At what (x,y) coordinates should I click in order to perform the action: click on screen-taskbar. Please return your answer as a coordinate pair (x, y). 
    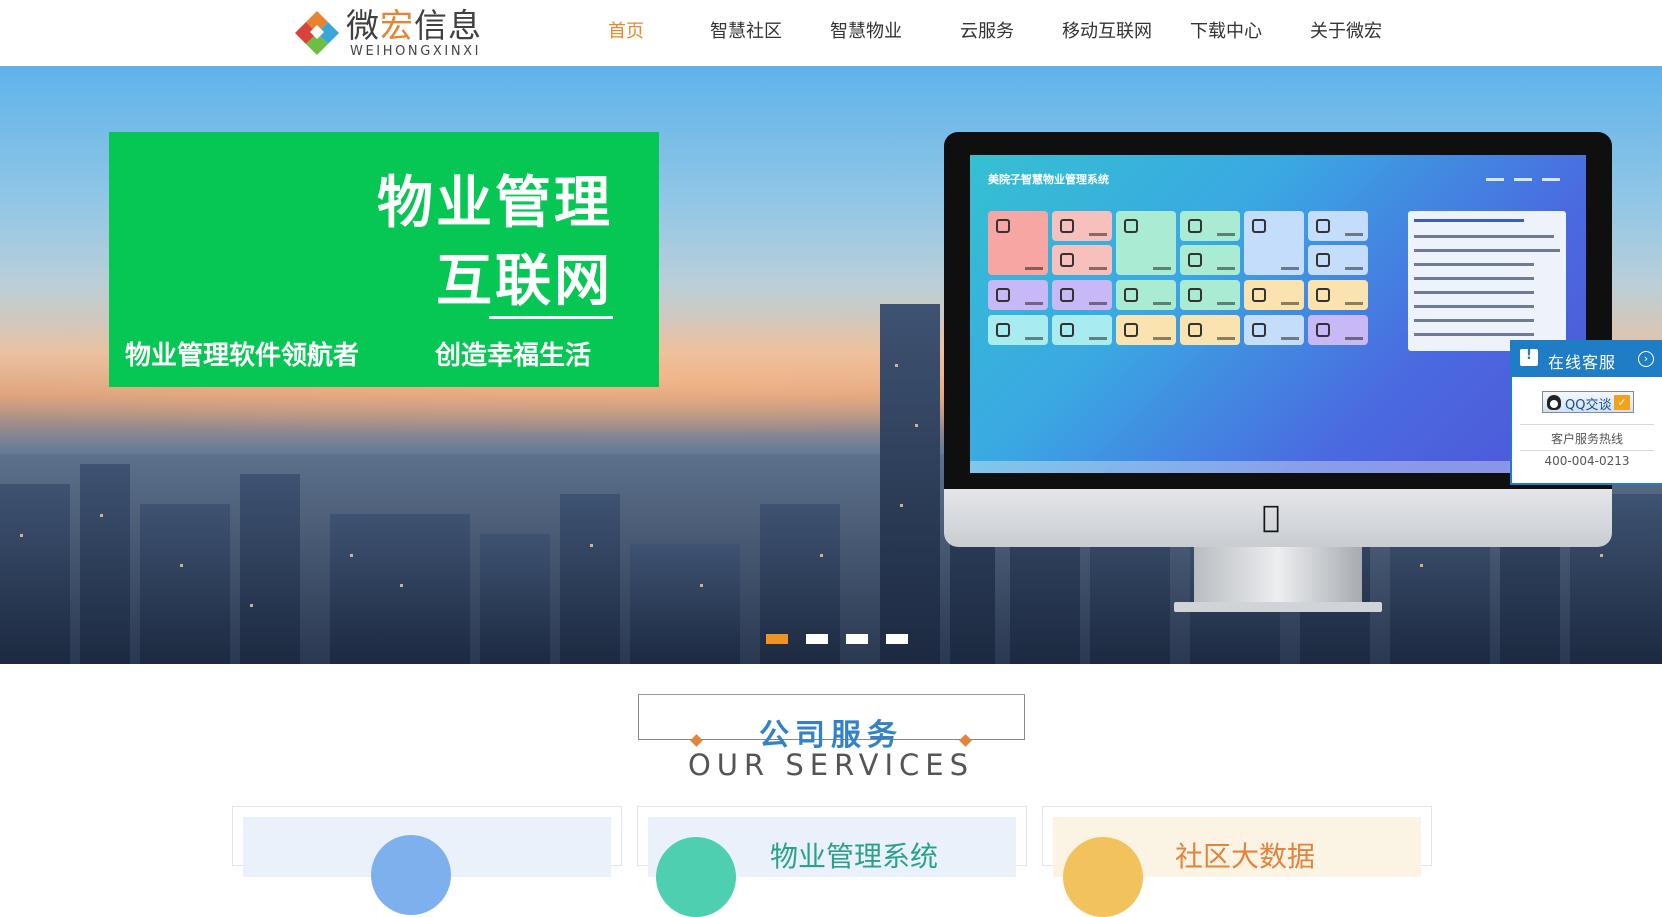
    Looking at the image, I should click on (1278, 467).